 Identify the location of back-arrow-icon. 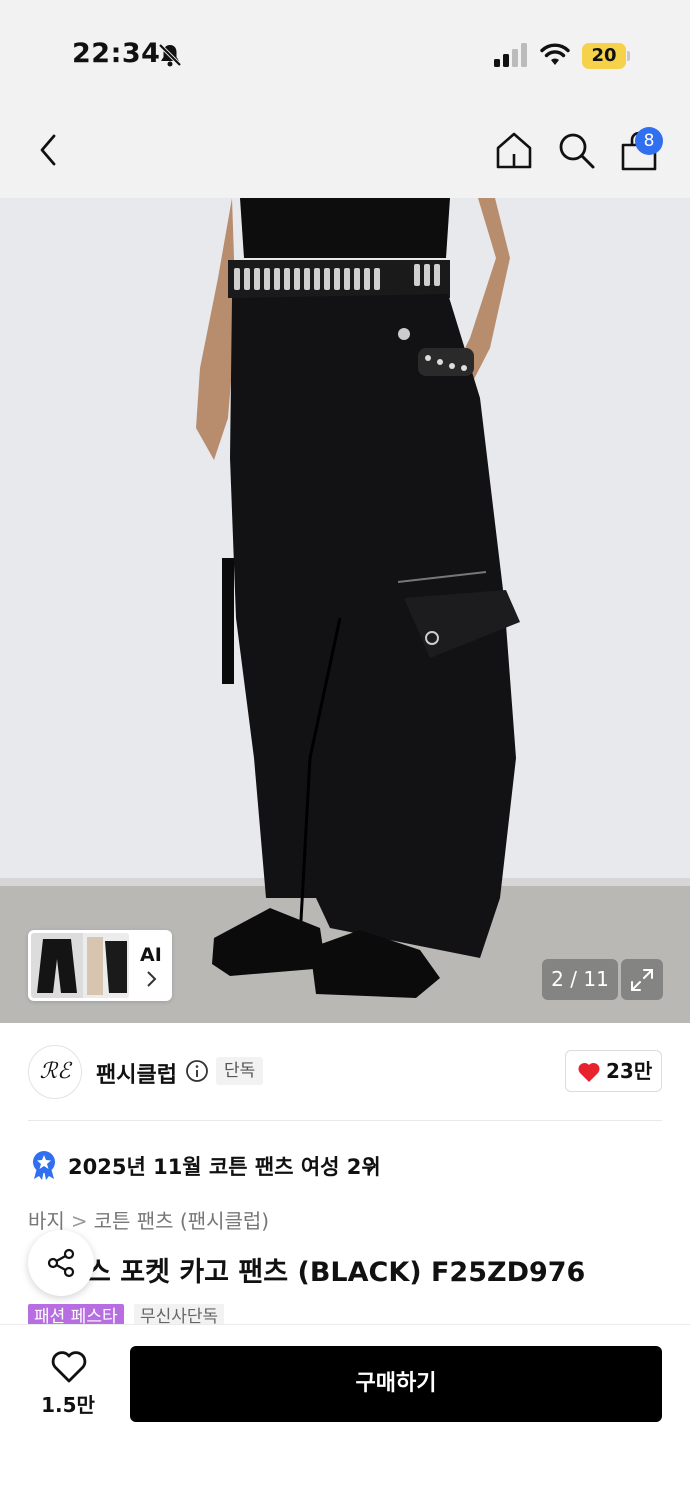
(50, 150).